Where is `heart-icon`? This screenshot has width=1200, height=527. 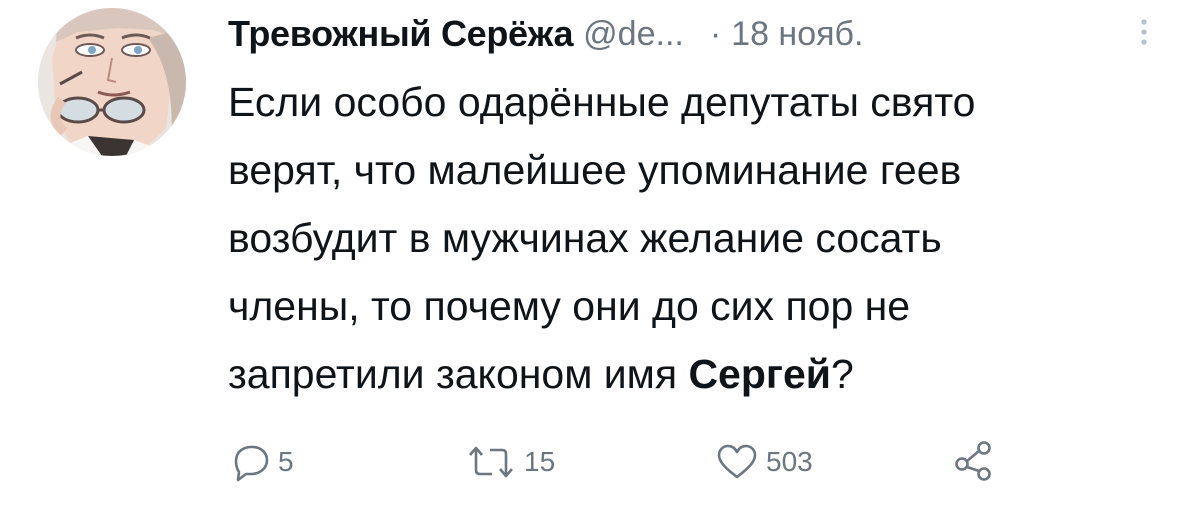
heart-icon is located at coordinates (737, 461).